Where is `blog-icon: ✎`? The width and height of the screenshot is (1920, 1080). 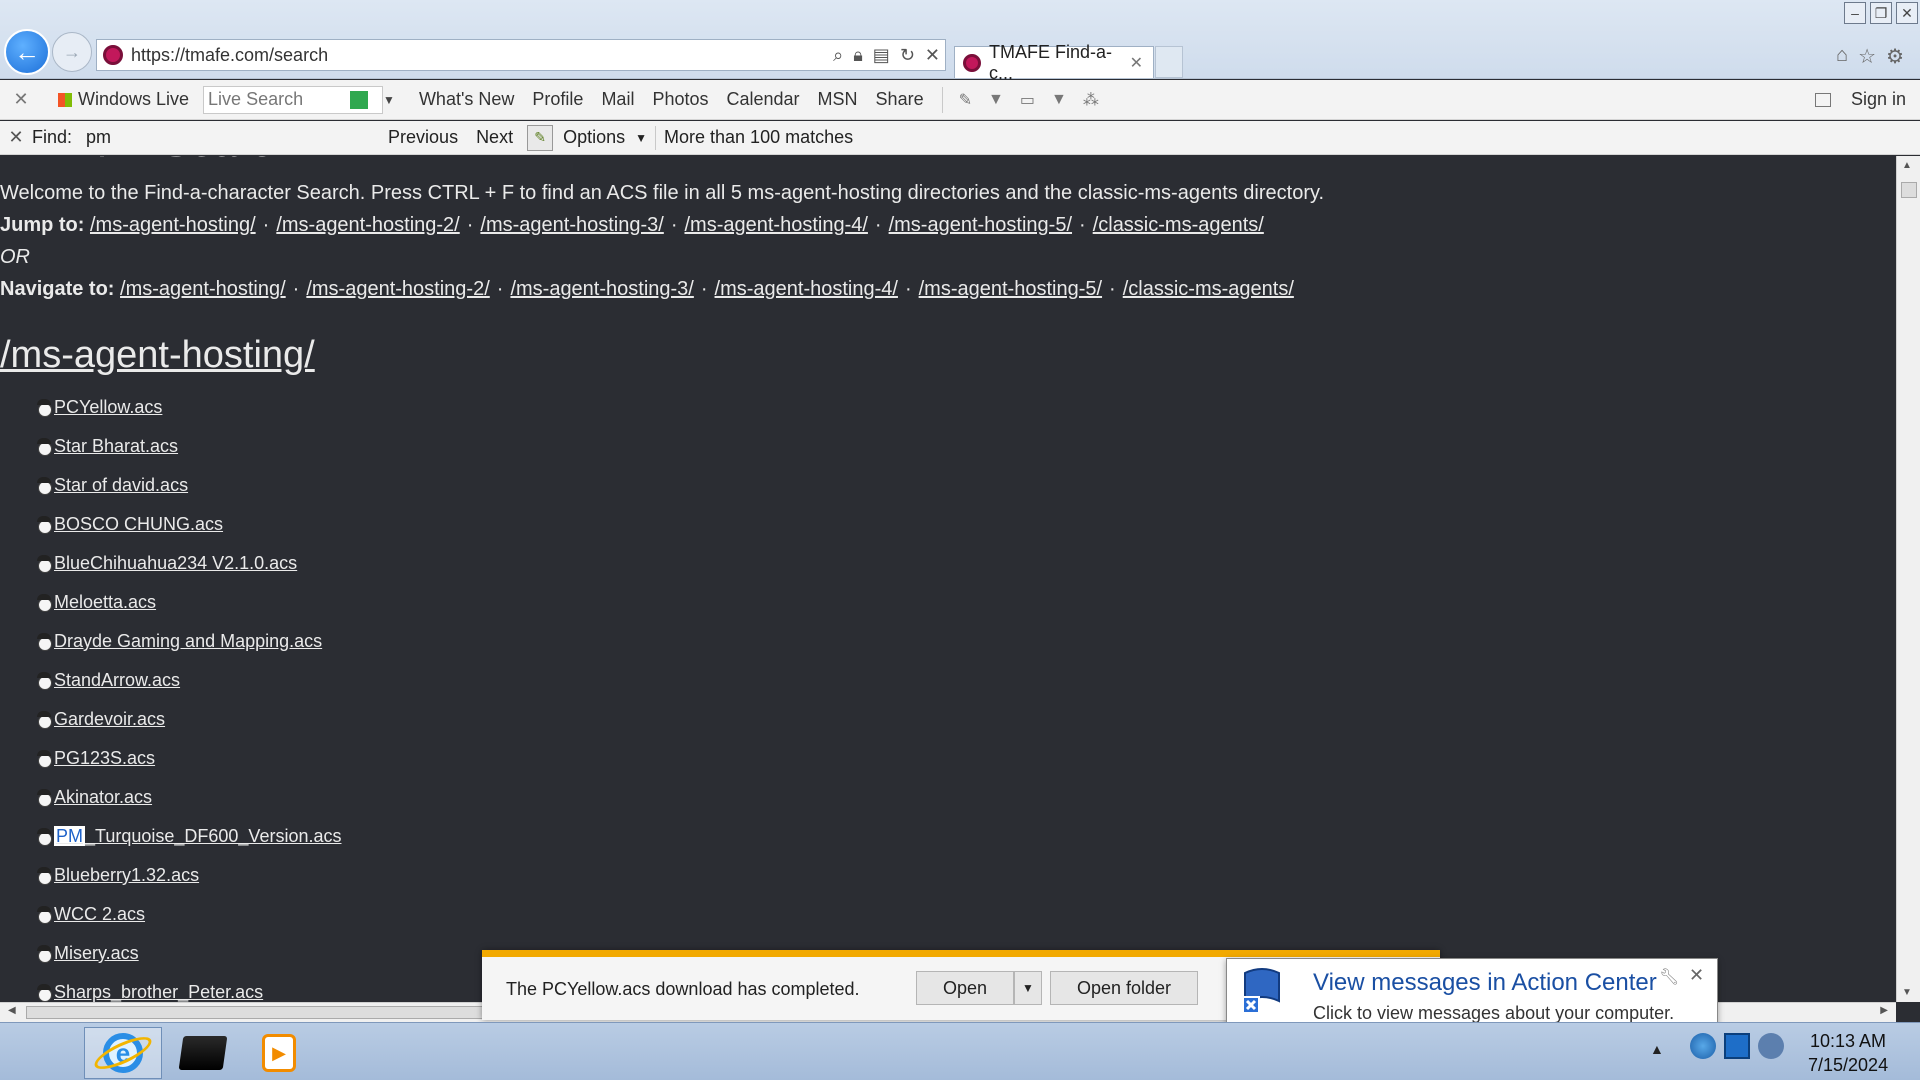
blog-icon: ✎ is located at coordinates (965, 100).